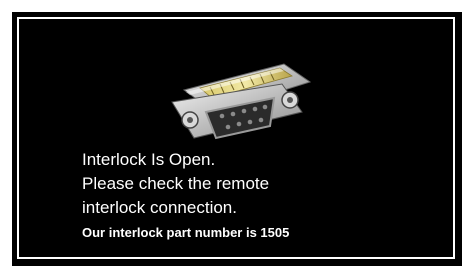 Image resolution: width=474 pixels, height=278 pixels. What do you see at coordinates (159, 207) in the screenshot?
I see `interlock-connection-message: interlock connection.` at bounding box center [159, 207].